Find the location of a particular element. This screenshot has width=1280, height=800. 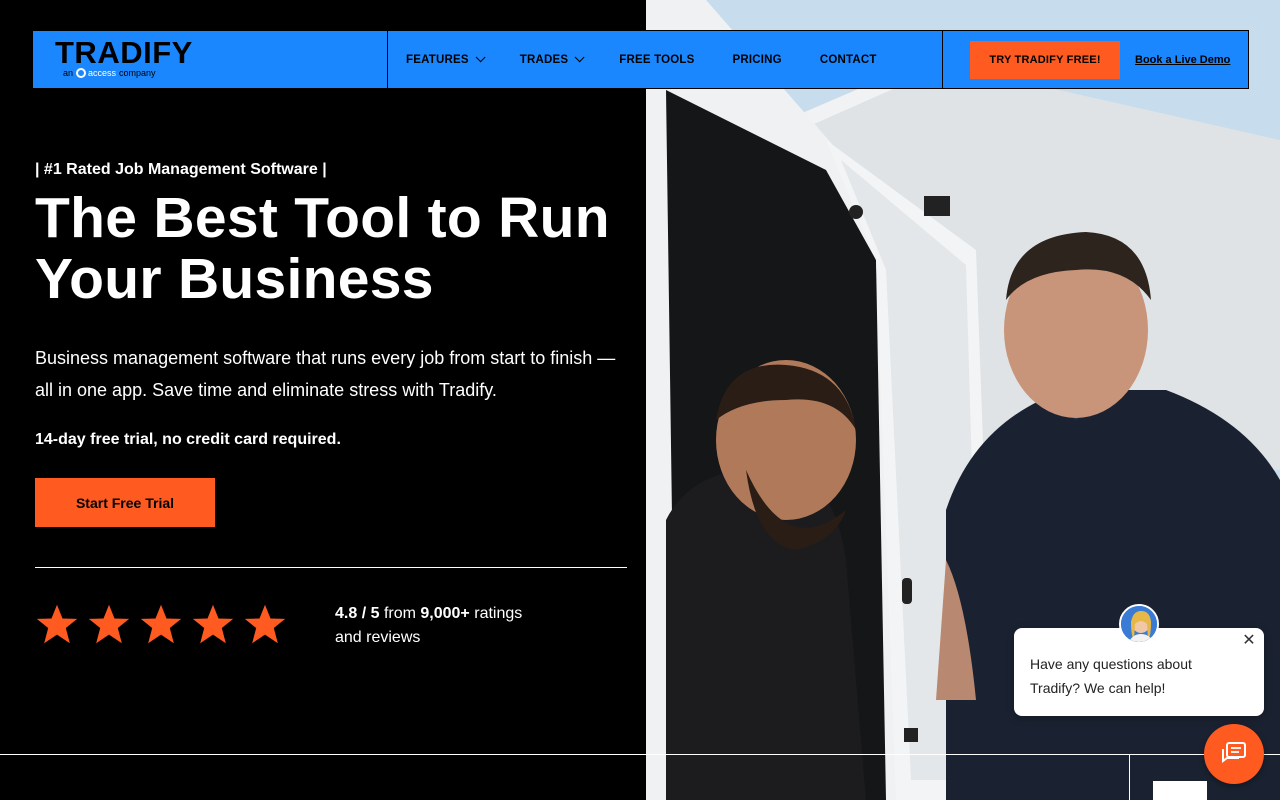

nav-item-label: FEATURES is located at coordinates (437, 59).